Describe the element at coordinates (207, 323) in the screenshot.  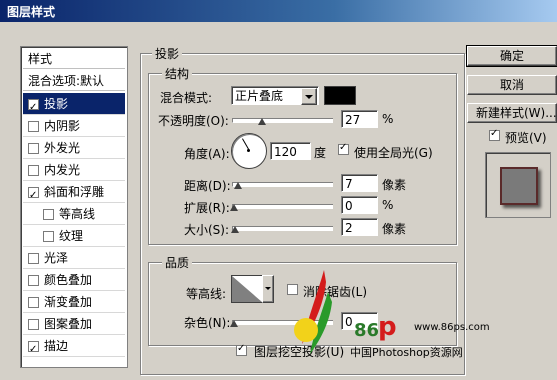
I see `noise-label: 杂色(N):` at that location.